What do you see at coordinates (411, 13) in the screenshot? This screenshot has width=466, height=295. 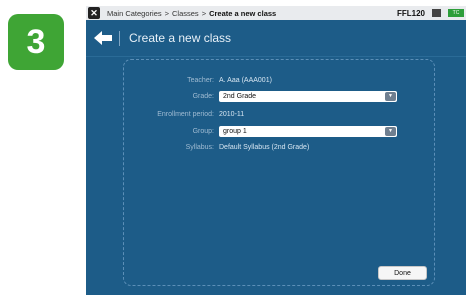 I see `user-code: FFL120` at bounding box center [411, 13].